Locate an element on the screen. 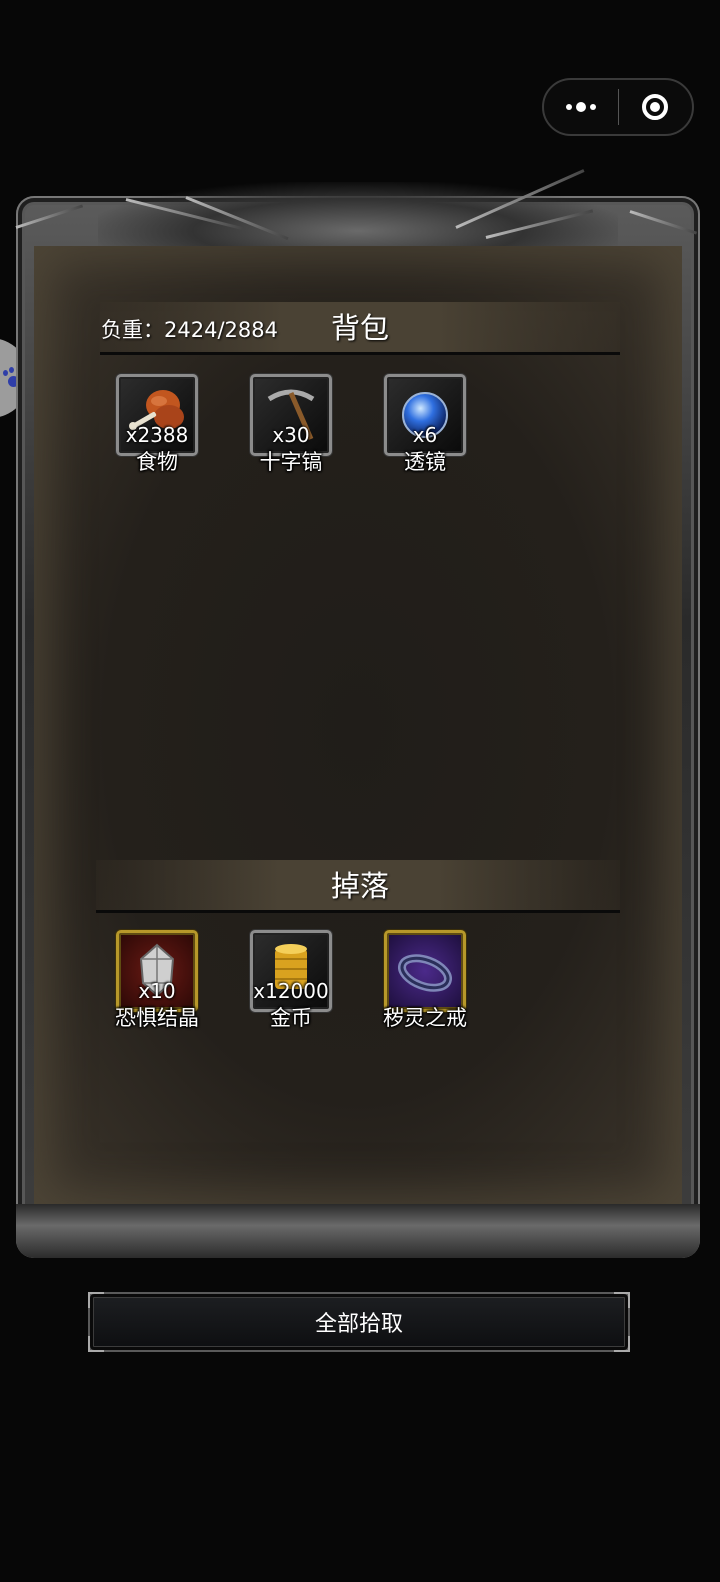 The height and width of the screenshot is (1582, 720). item-name: 金币 is located at coordinates (291, 1018).